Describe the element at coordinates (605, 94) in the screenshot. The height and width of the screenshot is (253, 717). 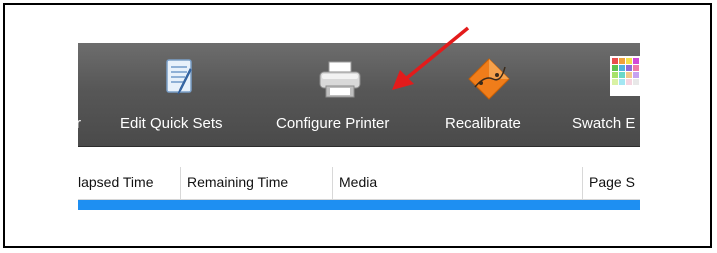
I see `swatch-button: Swatch E` at that location.